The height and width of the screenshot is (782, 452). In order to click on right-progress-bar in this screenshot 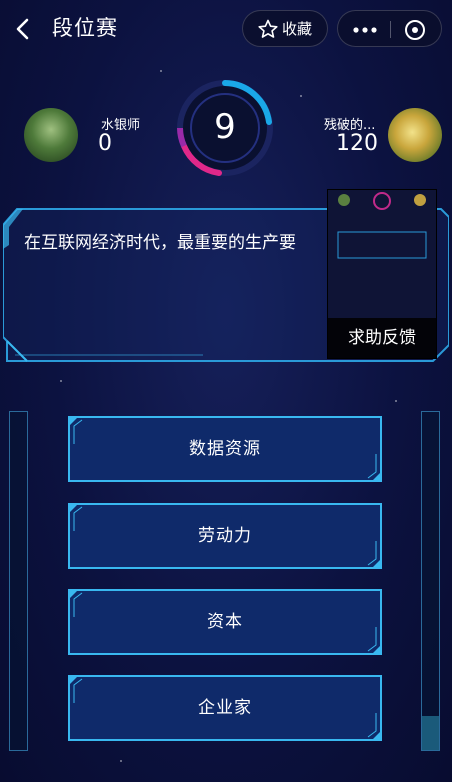, I will do `click(430, 581)`.